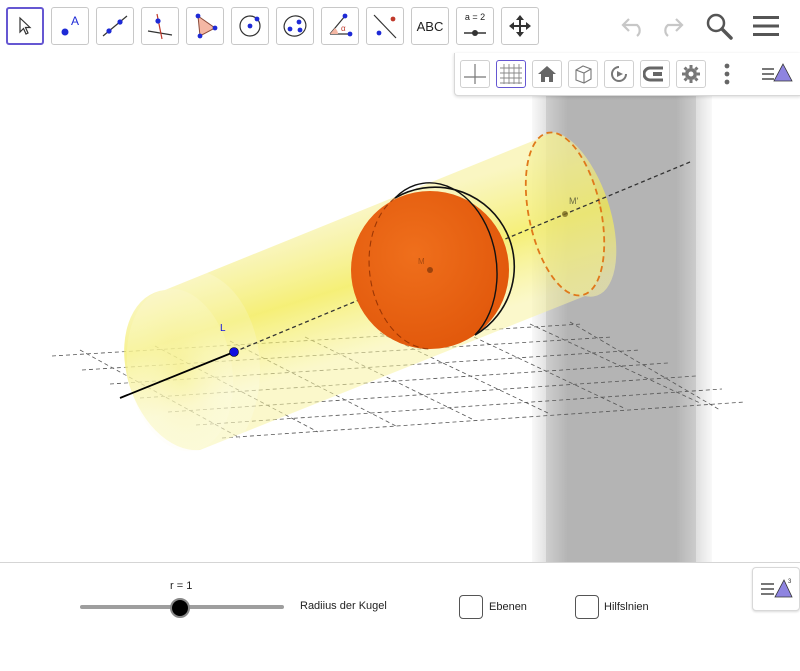 The image size is (800, 671). I want to click on circle-icon, so click(250, 26).